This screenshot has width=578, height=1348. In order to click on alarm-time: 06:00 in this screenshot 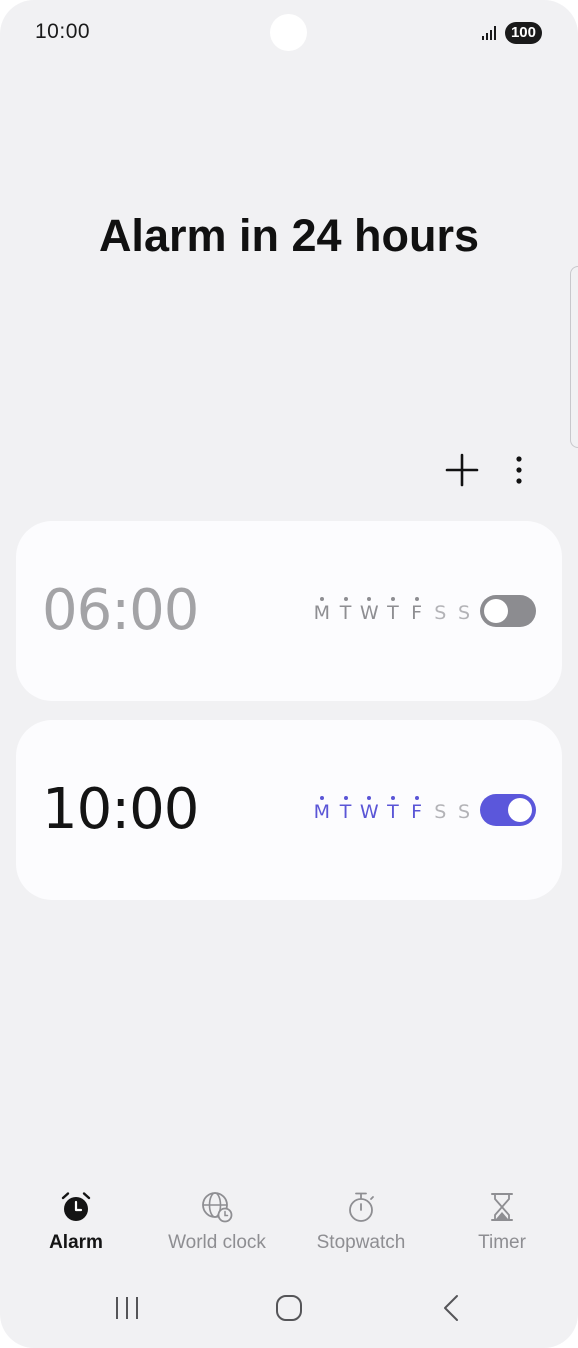, I will do `click(120, 610)`.